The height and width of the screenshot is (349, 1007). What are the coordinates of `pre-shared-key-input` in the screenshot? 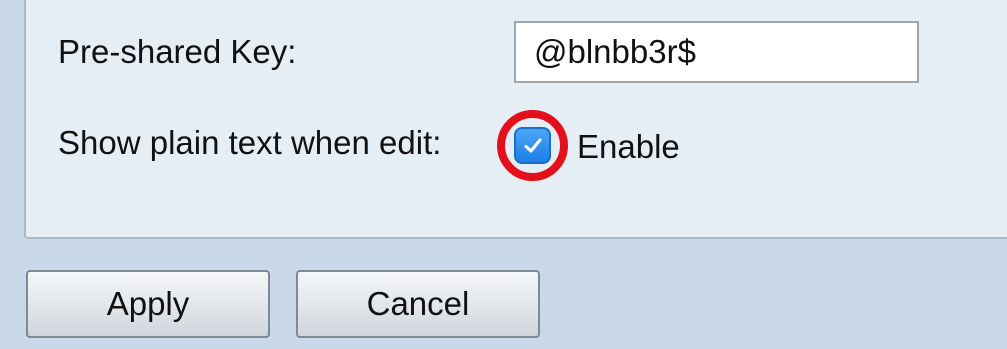 It's located at (716, 52).